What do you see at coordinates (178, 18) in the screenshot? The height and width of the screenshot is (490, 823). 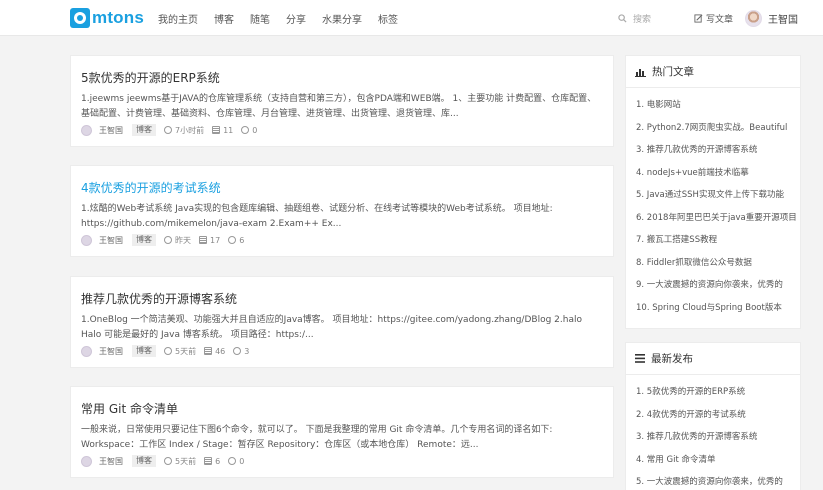 I see `nav-home: 我的主页` at bounding box center [178, 18].